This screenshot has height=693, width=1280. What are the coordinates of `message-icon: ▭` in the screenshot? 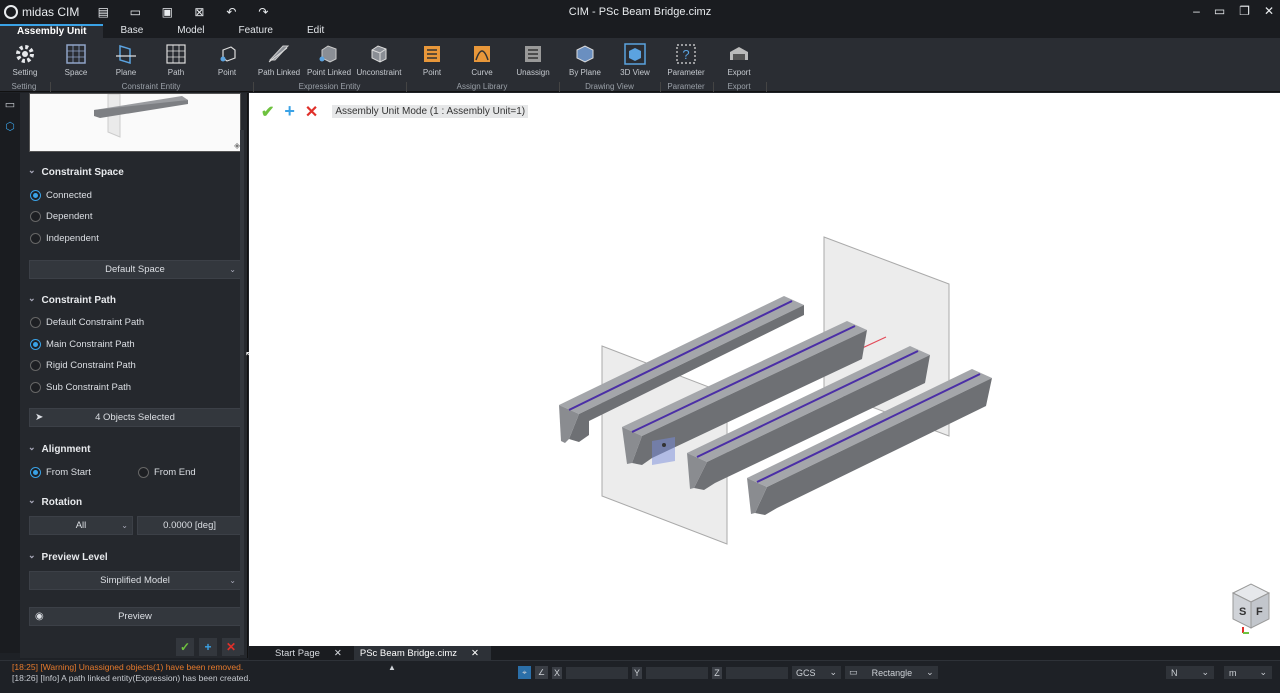 It's located at (10, 104).